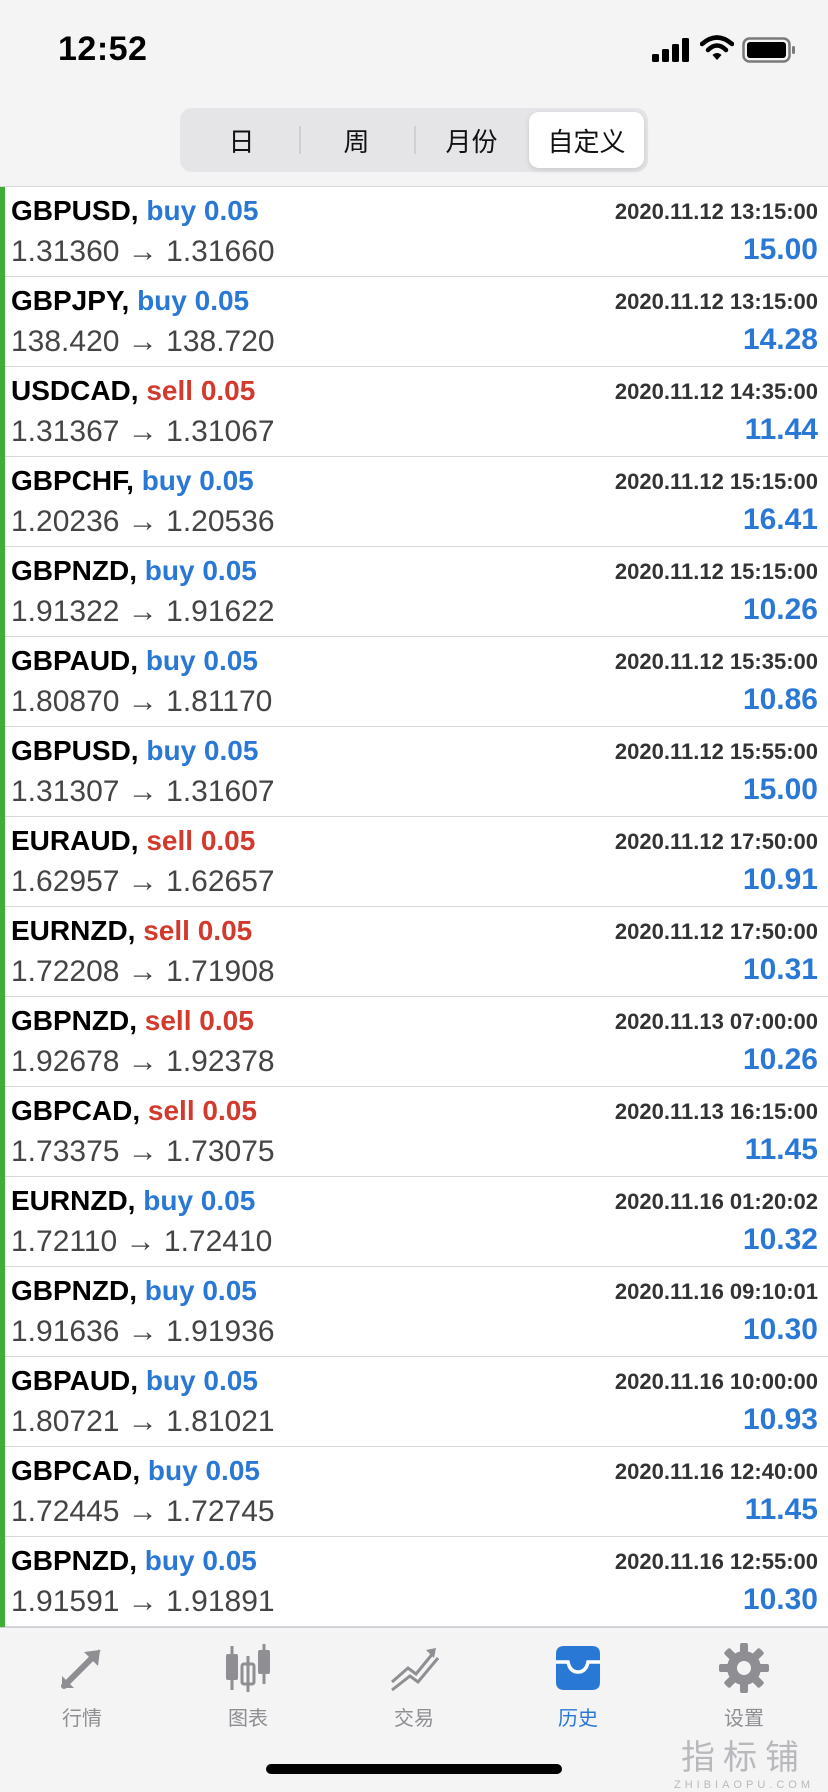 Image resolution: width=828 pixels, height=1792 pixels. I want to click on watermark-cn: 指标铺, so click(743, 1758).